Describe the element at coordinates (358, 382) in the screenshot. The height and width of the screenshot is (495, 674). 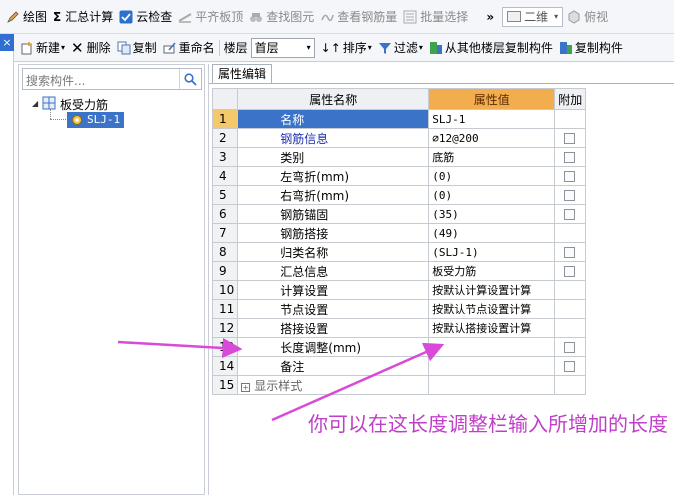
I see `arrow-to-value` at that location.